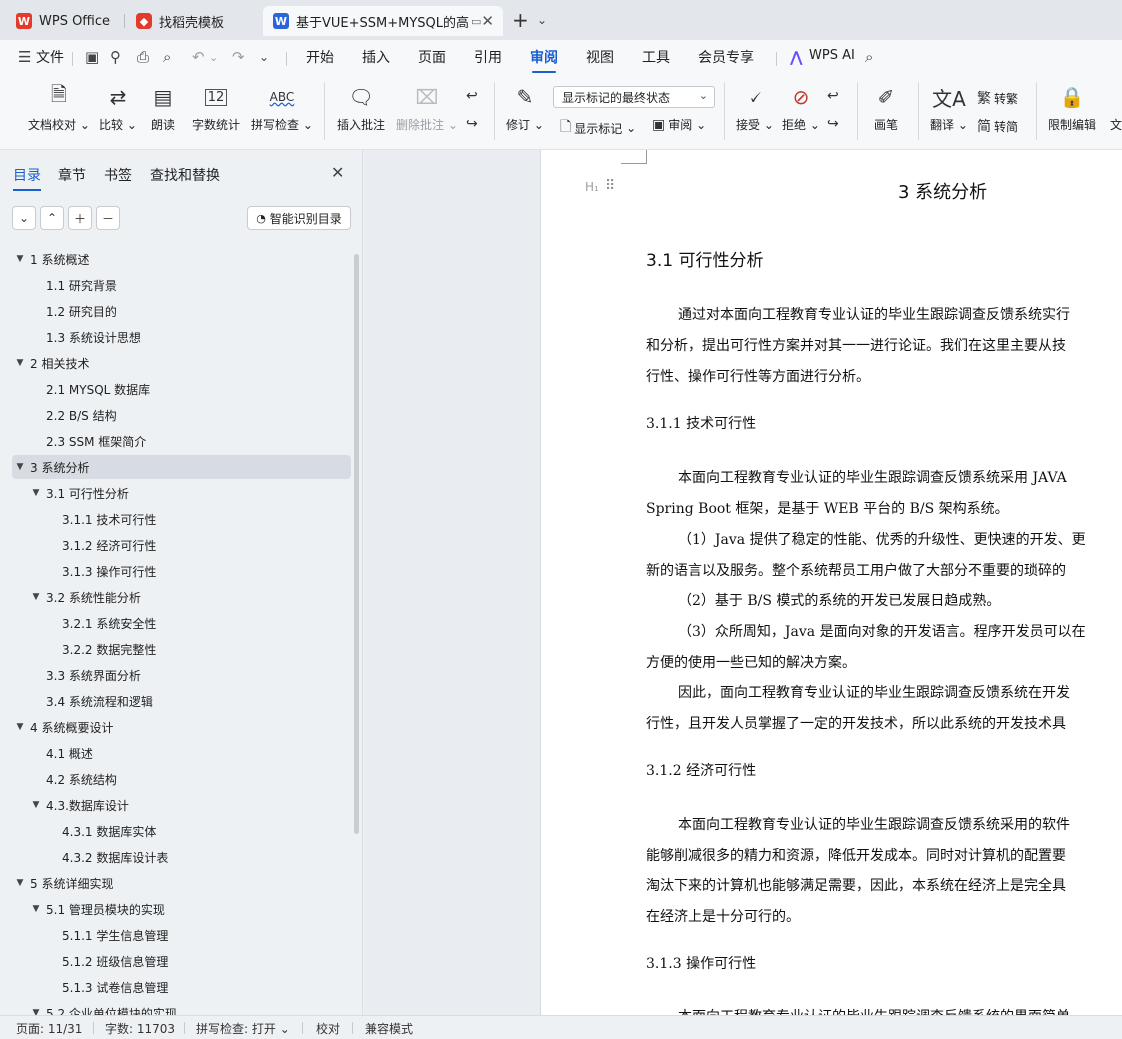 This screenshot has height=1039, width=1122. I want to click on spell-check-button: ABC 拼写检查 ⌄, so click(282, 107).